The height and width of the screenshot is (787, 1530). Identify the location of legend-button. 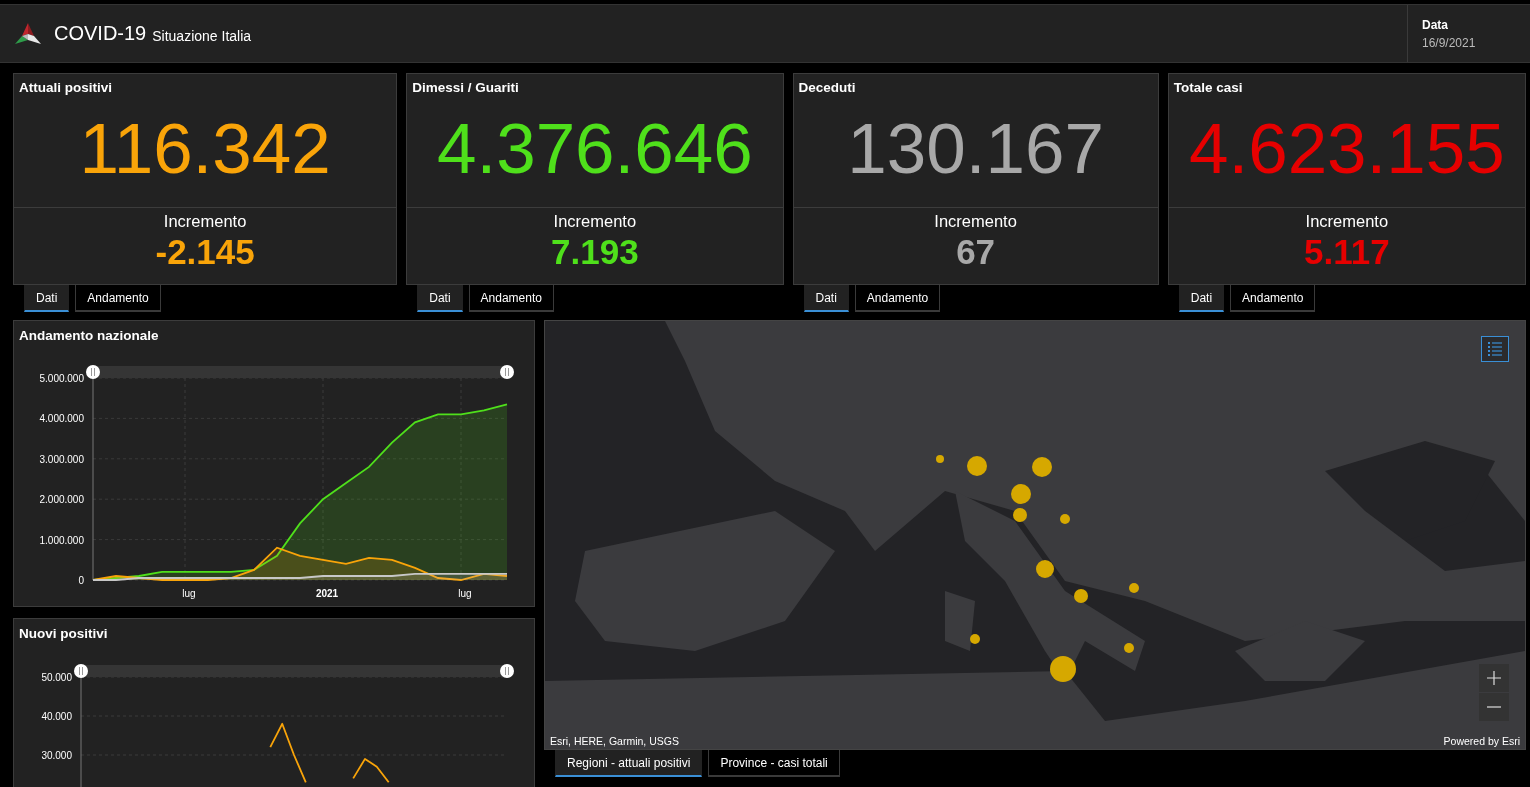
(1495, 349).